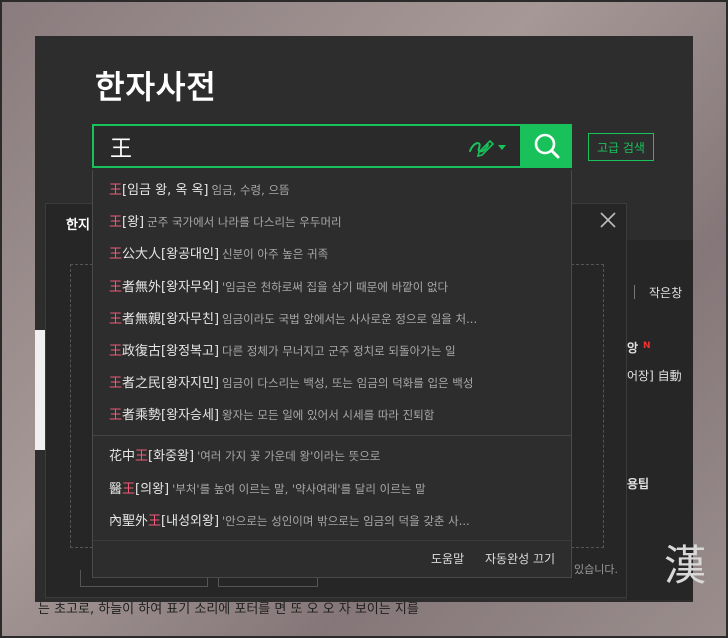 The width and height of the screenshot is (728, 638). I want to click on chevron-down-icon, so click(502, 147).